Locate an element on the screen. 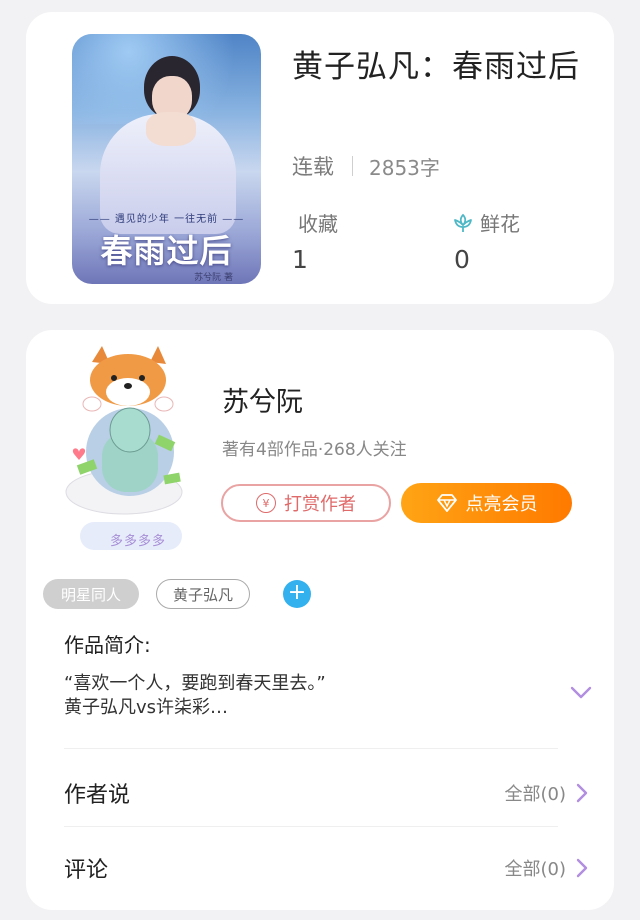  reward-author-button: ¥ 打赏作者 is located at coordinates (306, 503).